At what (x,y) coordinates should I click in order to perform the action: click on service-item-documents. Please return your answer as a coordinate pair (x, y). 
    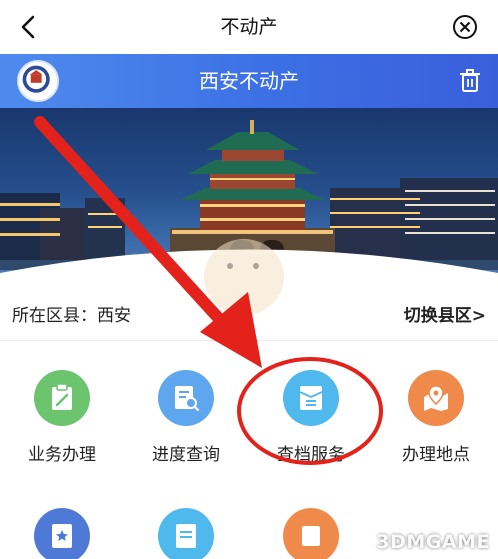
    Looking at the image, I should click on (186, 533).